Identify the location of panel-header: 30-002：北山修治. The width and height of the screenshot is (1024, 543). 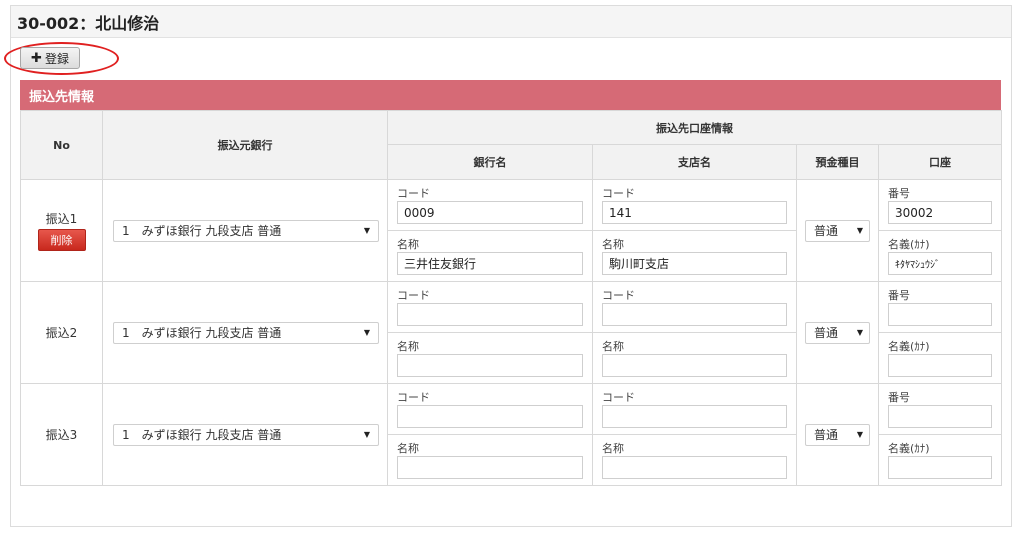
(511, 22).